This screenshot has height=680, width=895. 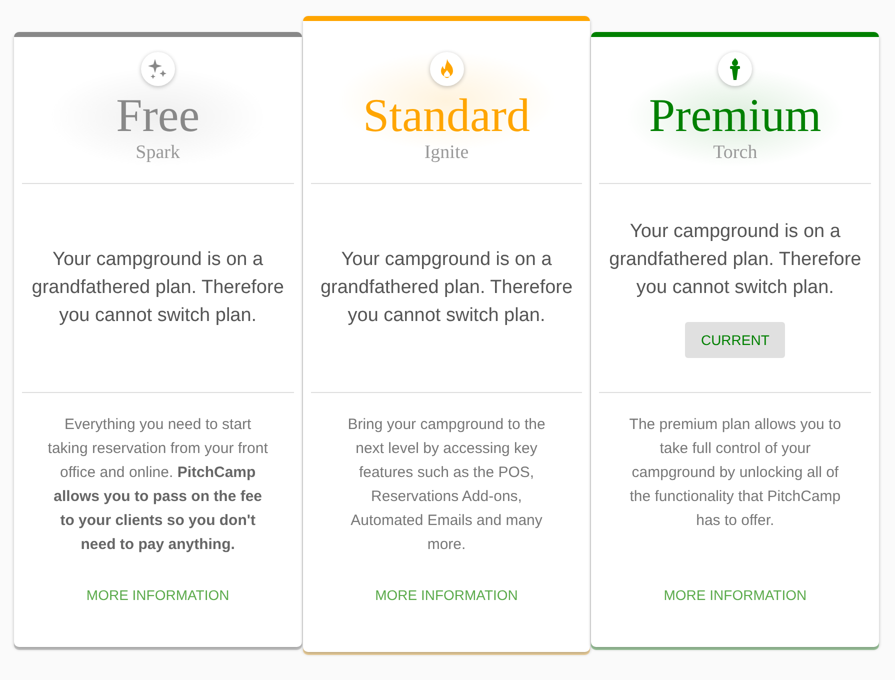 I want to click on plan-title: Free, so click(x=158, y=116).